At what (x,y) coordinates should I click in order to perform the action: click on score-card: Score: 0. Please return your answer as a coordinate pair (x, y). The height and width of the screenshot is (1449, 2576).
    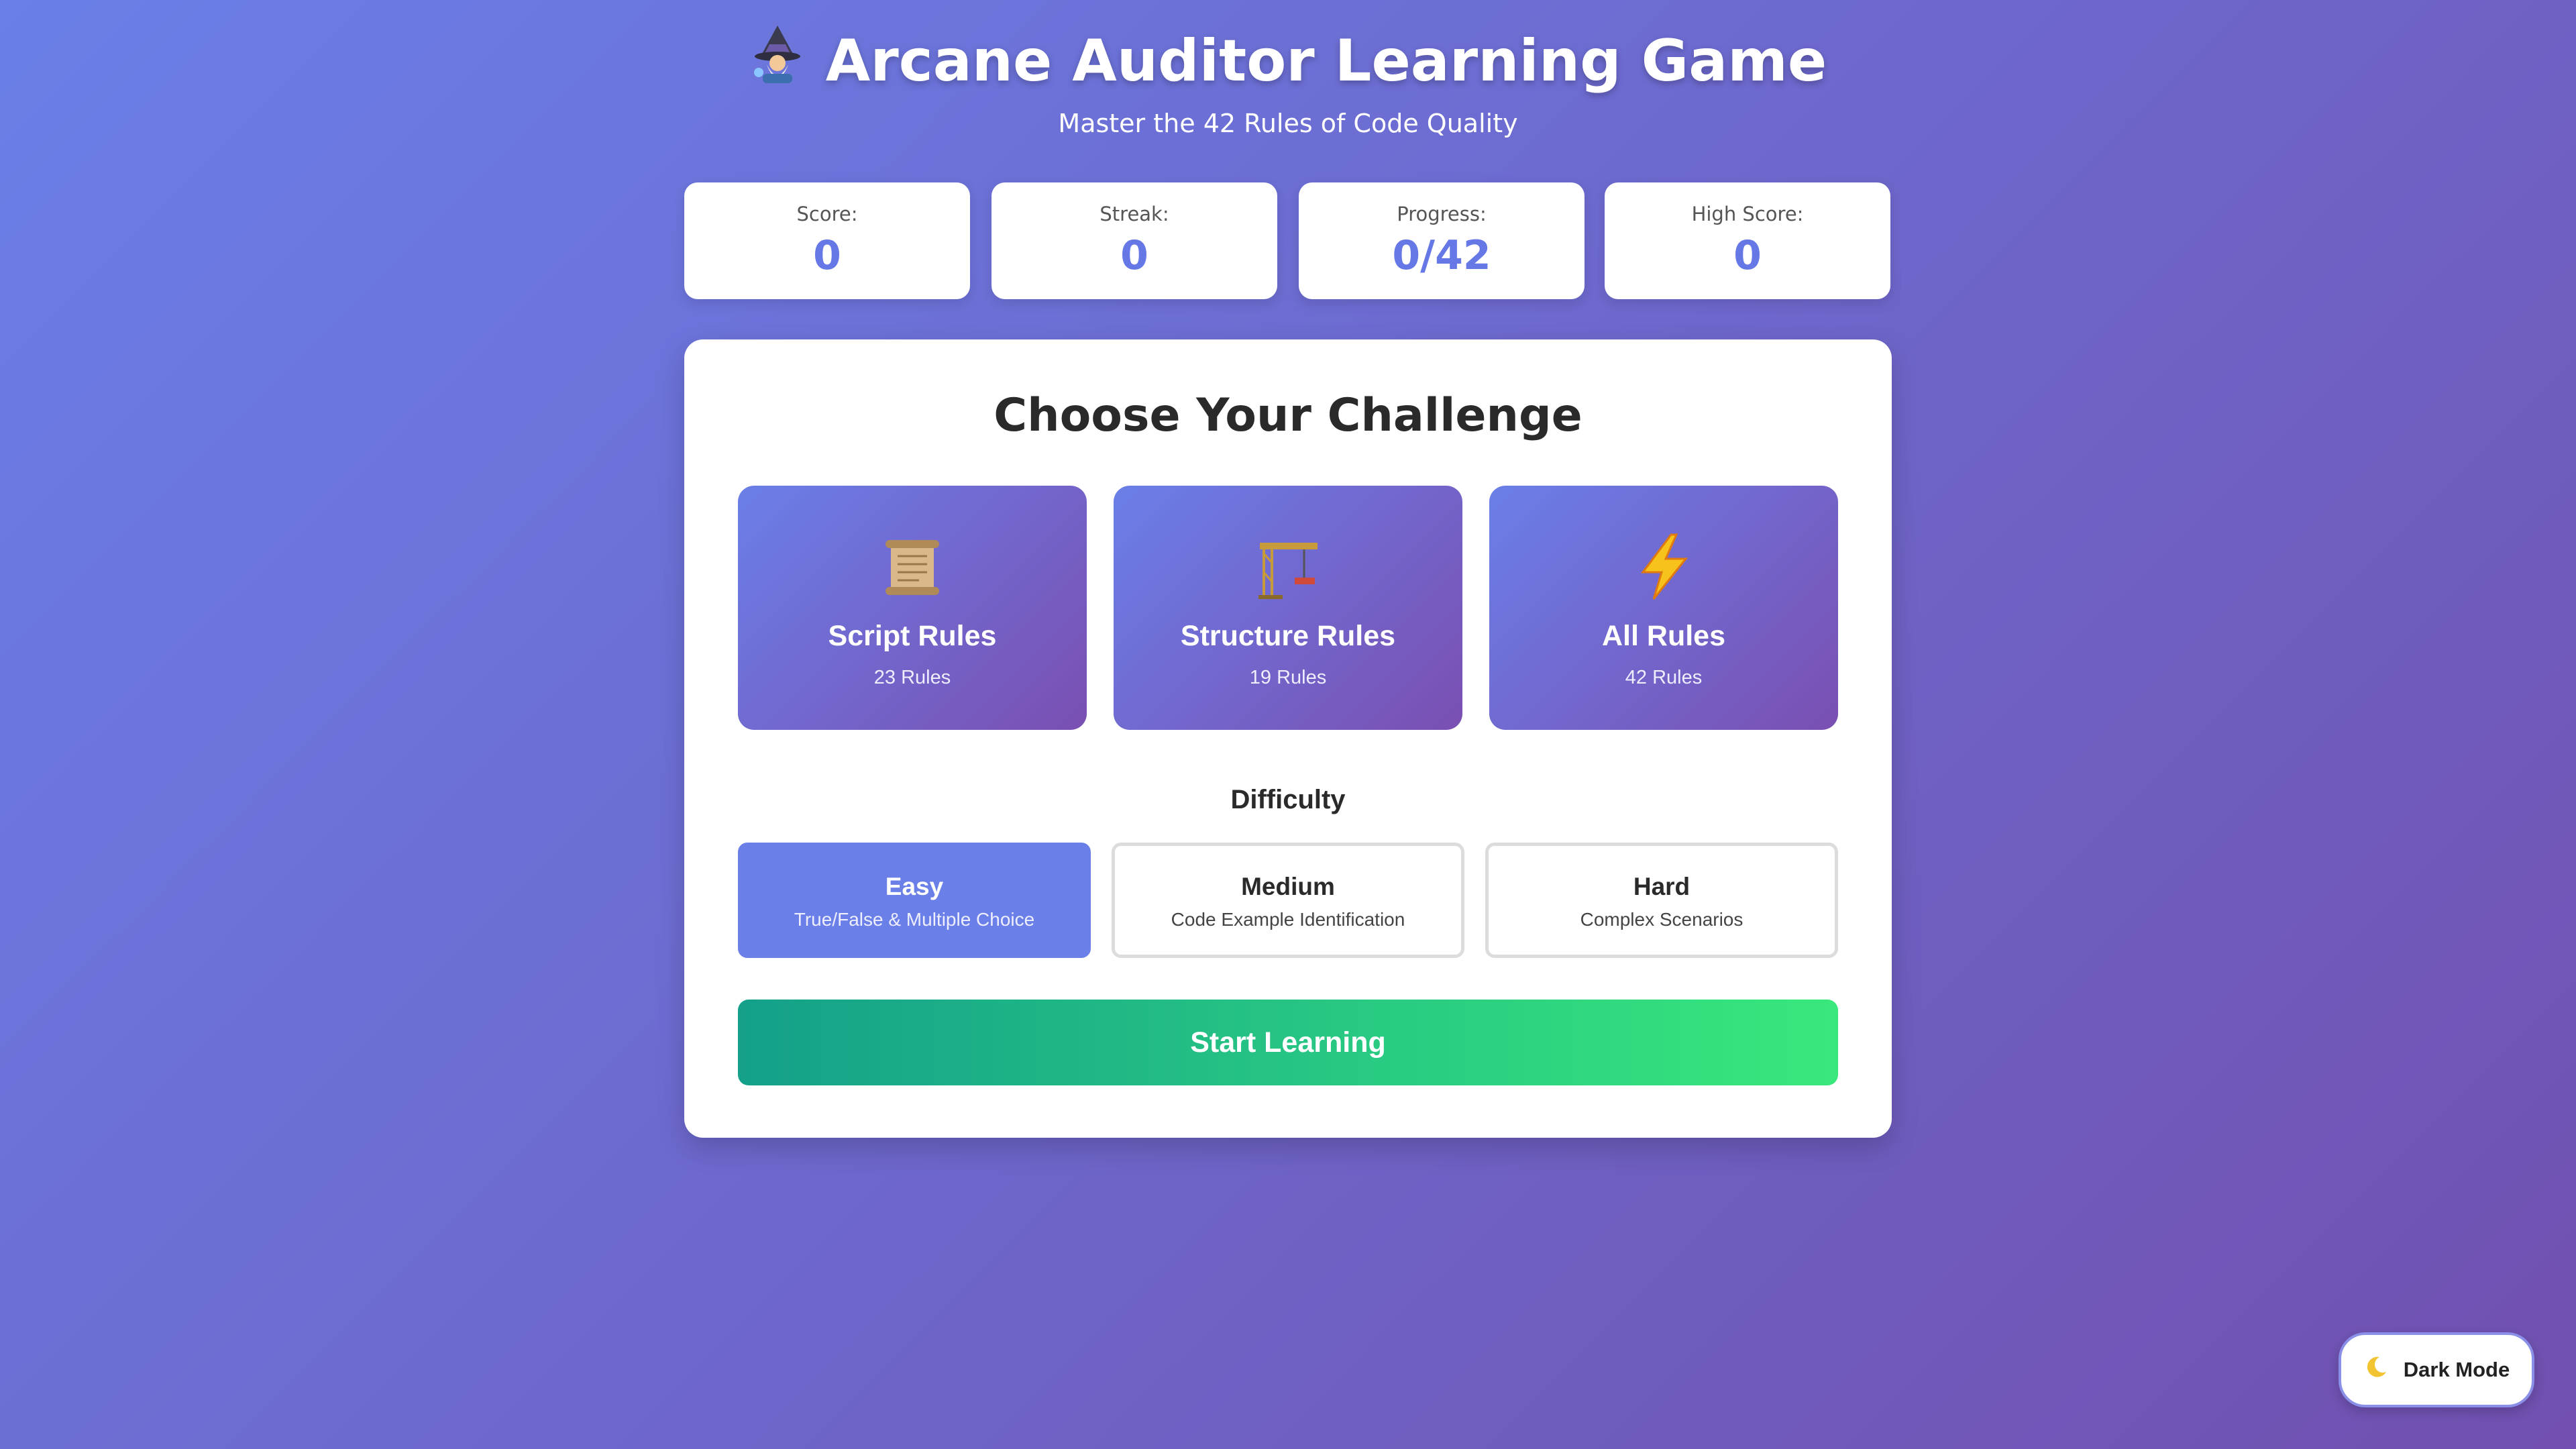
    Looking at the image, I should click on (827, 240).